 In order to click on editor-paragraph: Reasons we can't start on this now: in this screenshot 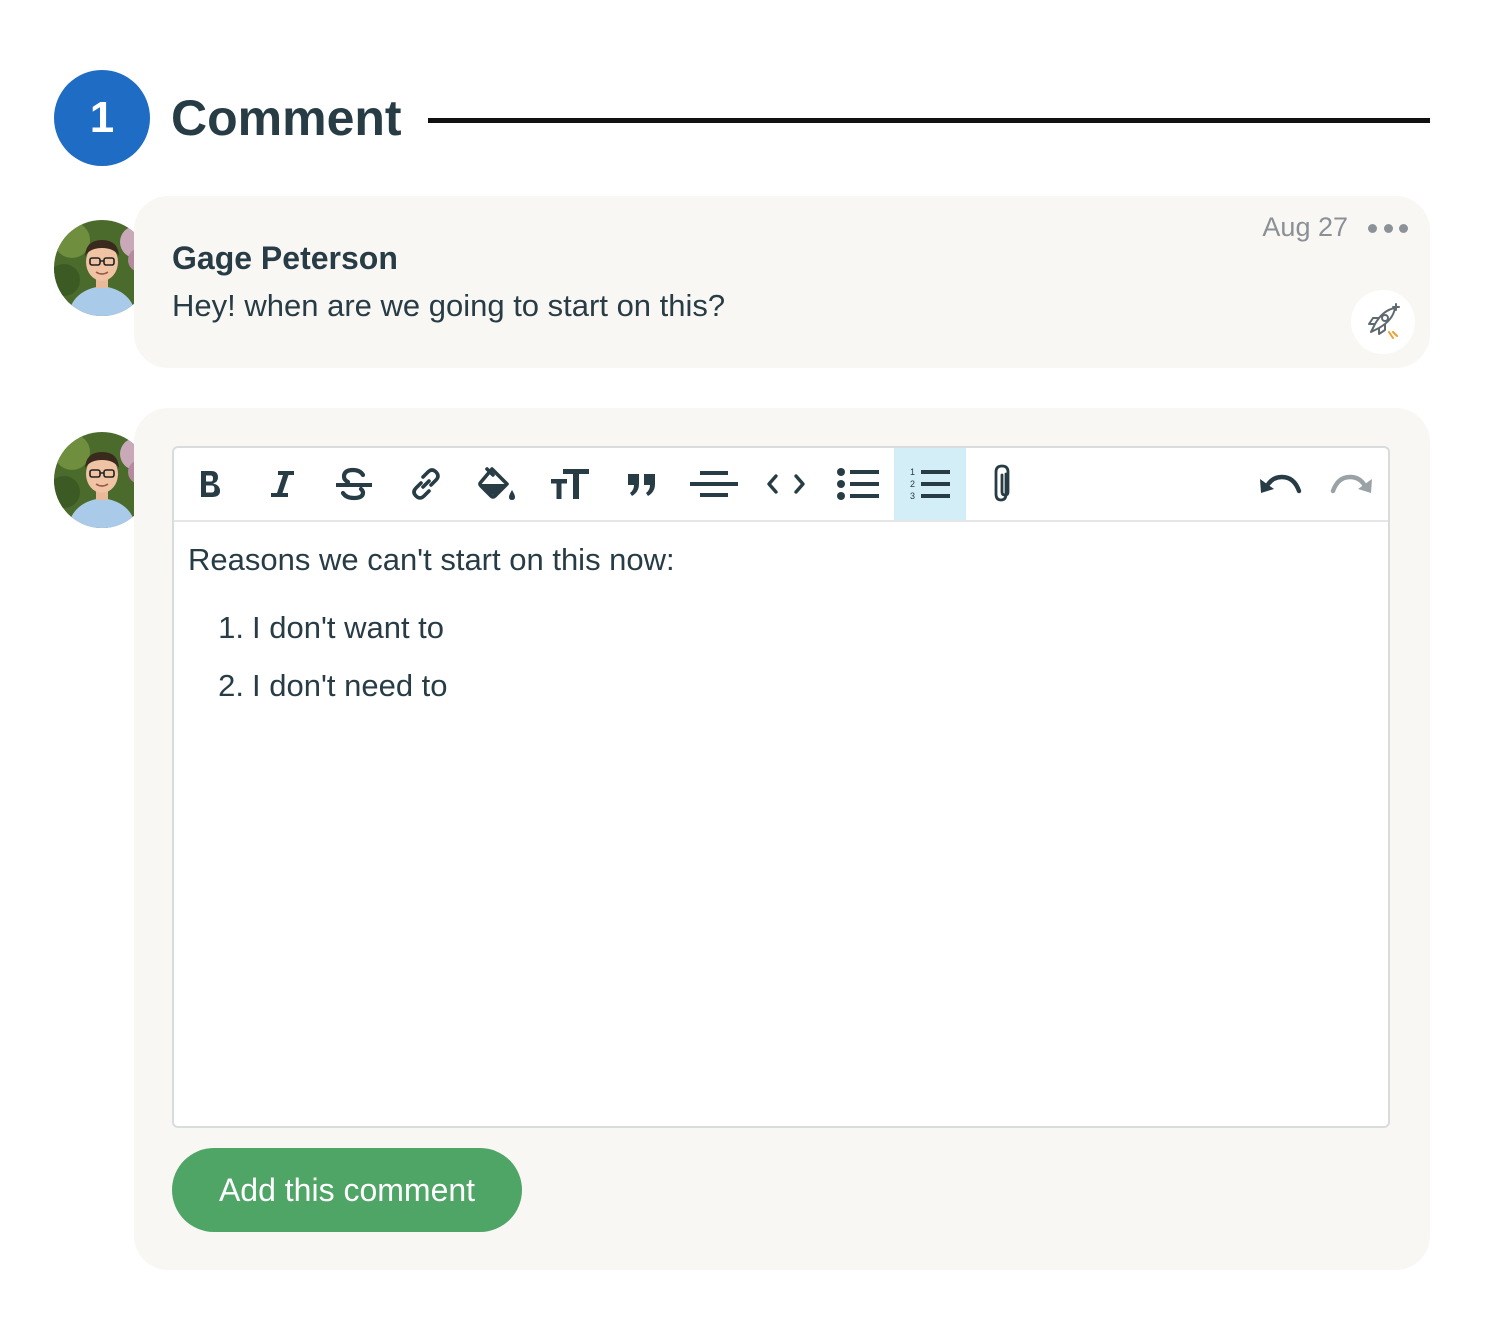, I will do `click(781, 560)`.